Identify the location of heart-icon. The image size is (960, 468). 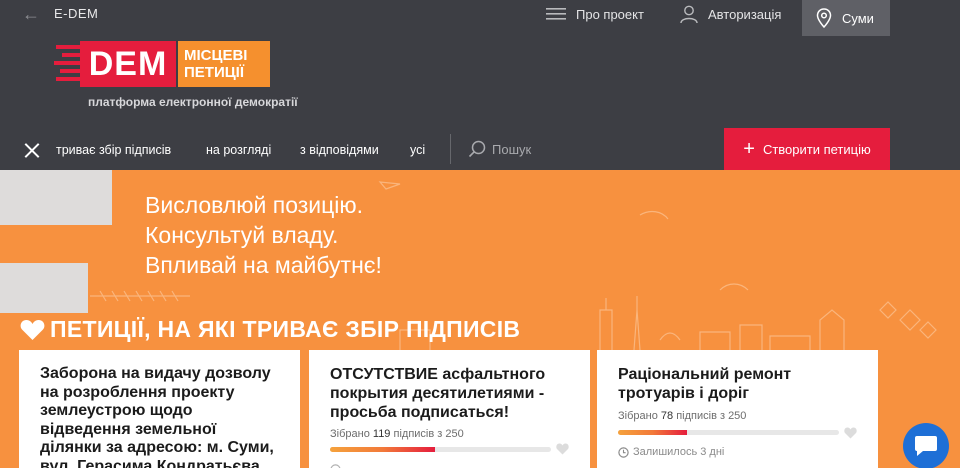
(32, 329).